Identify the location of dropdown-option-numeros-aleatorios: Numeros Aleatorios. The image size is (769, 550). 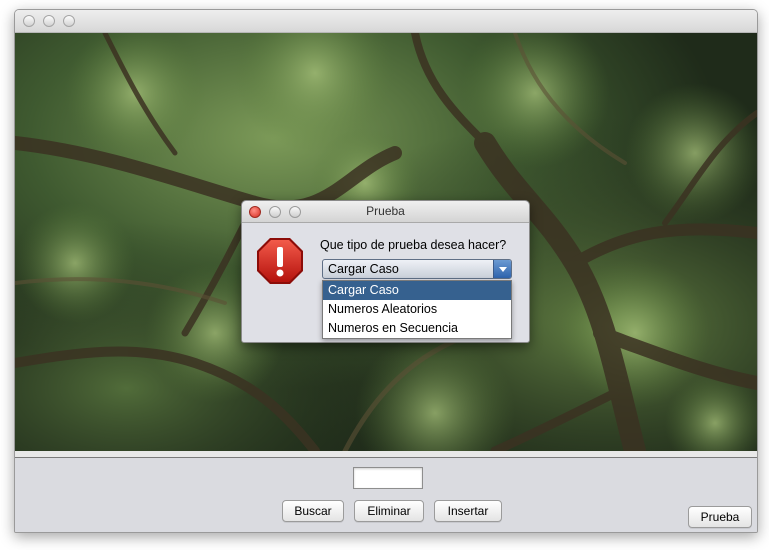
(417, 309).